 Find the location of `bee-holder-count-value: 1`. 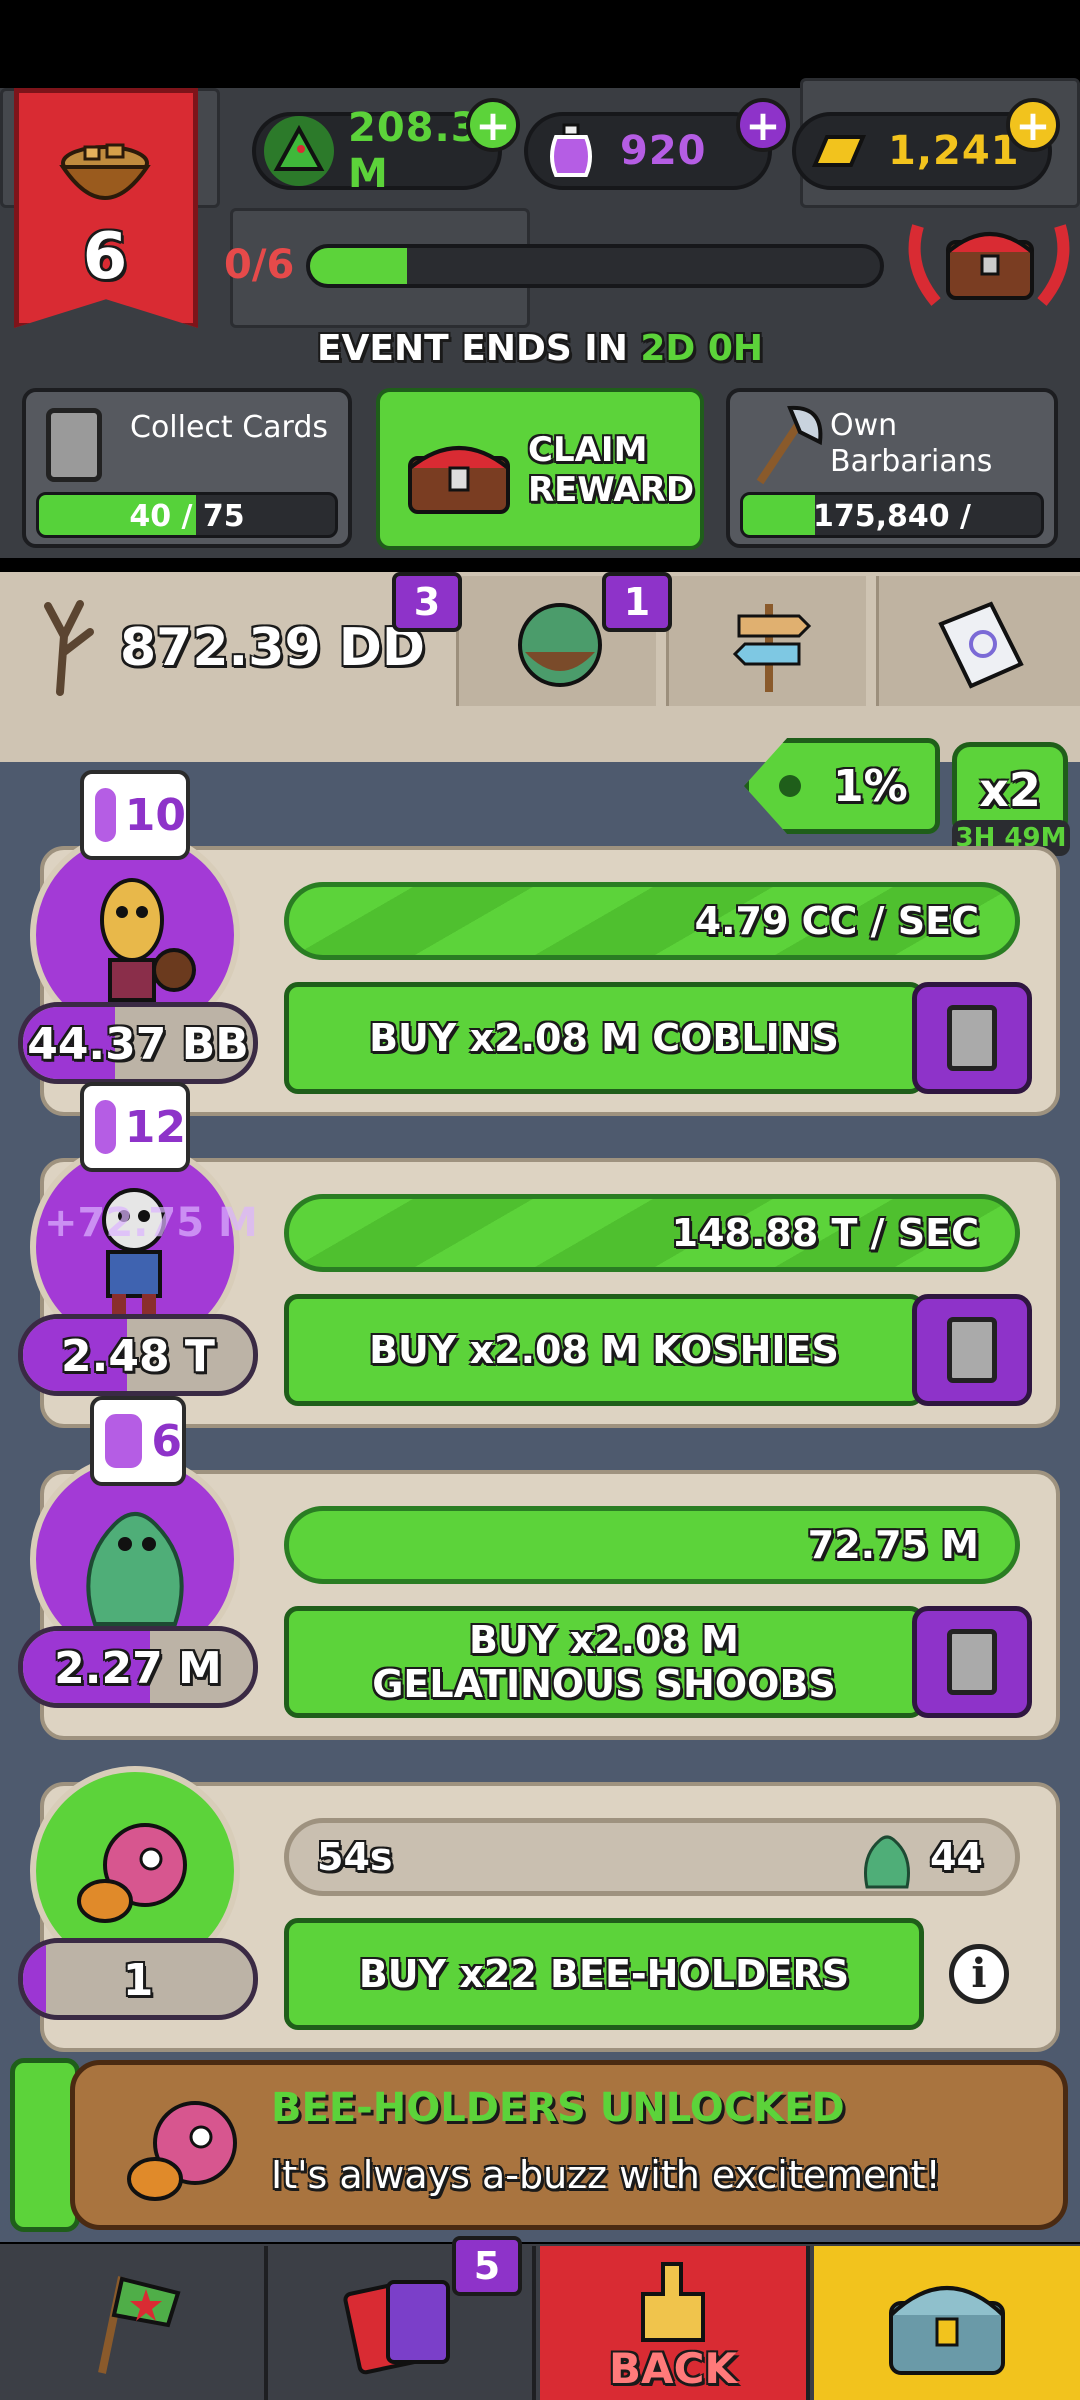

bee-holder-count-value: 1 is located at coordinates (138, 1980).